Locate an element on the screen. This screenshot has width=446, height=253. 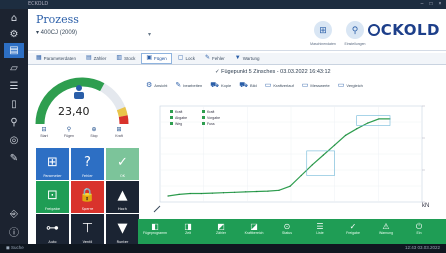
tile-hoch: ▲ Hoch is located at coordinates (122, 197).